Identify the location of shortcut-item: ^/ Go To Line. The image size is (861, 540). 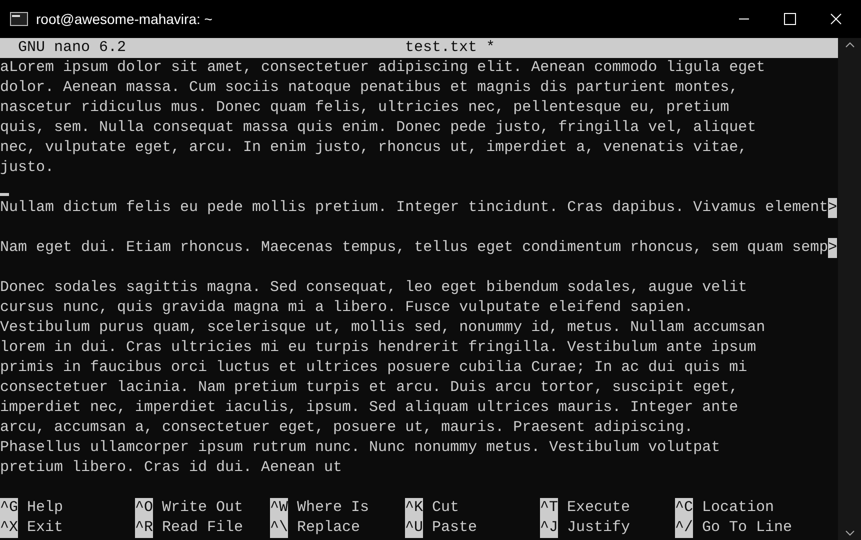
(742, 528).